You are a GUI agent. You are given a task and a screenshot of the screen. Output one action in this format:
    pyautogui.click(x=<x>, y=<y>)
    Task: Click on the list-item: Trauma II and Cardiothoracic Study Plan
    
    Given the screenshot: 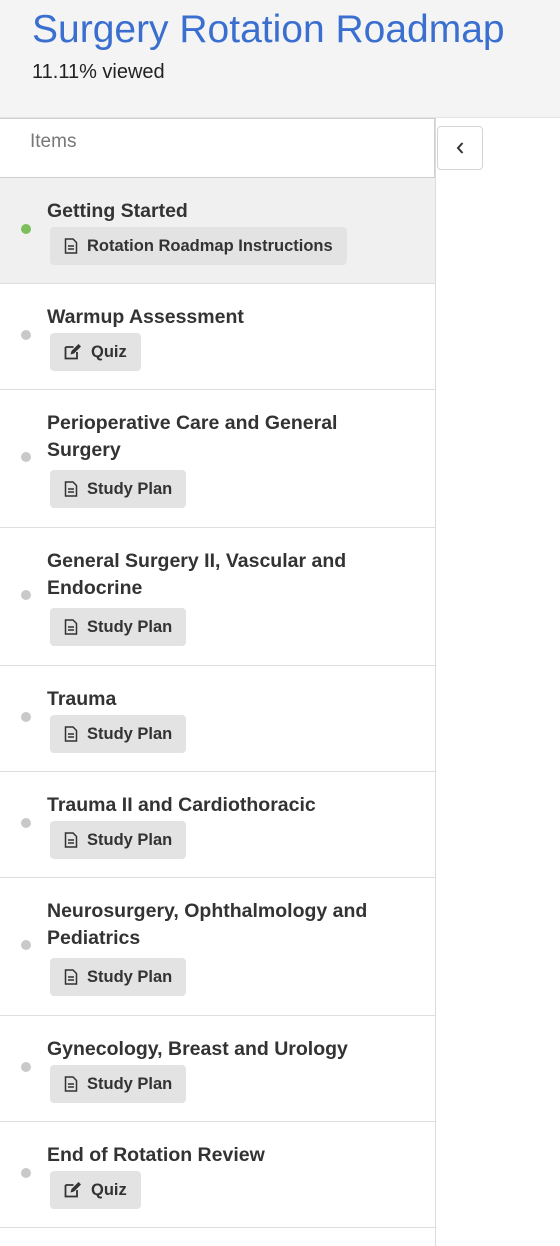 What is the action you would take?
    pyautogui.click(x=217, y=825)
    